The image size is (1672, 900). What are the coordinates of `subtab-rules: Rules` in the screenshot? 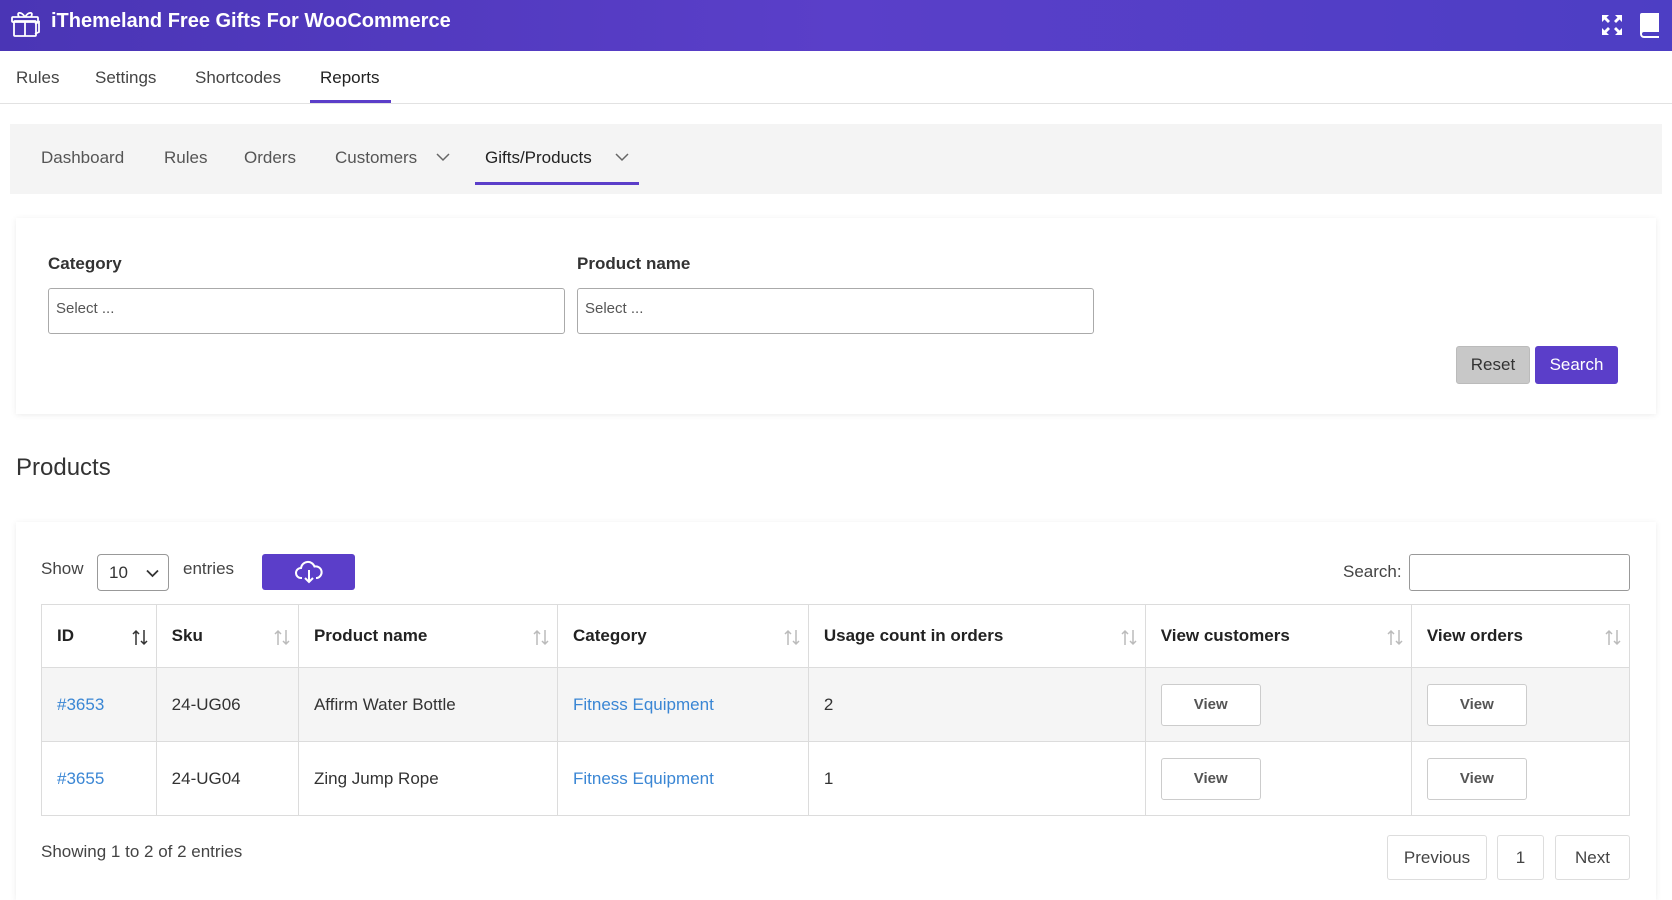 It's located at (185, 158).